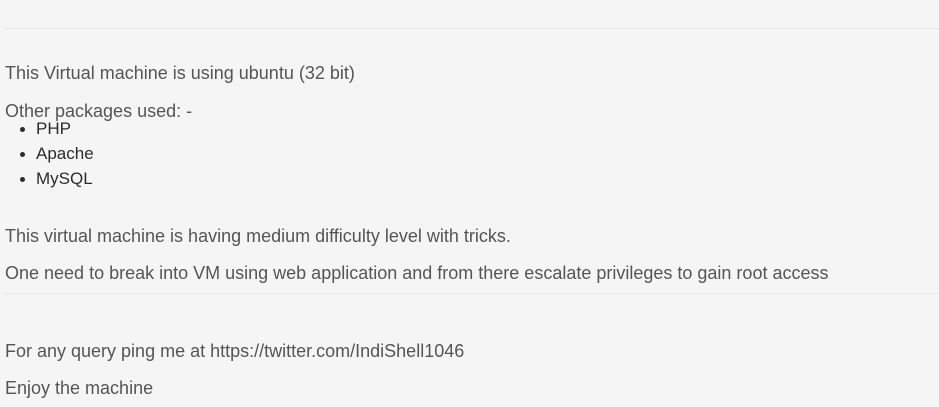 This screenshot has height=407, width=939. I want to click on closing-line: Enjoy the machine, so click(79, 388).